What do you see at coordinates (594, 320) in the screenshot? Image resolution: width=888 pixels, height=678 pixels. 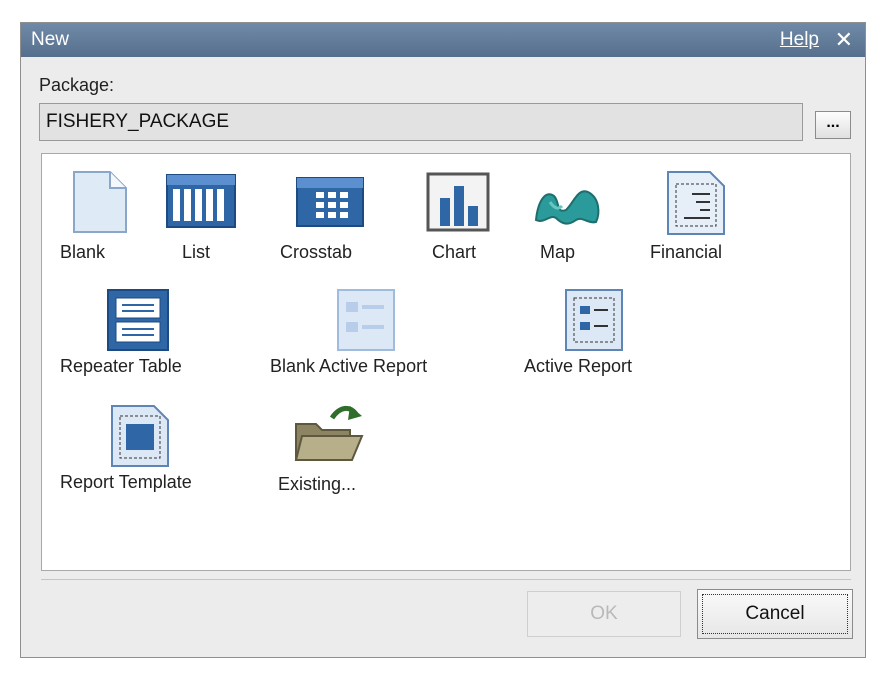 I see `active-report-icon` at bounding box center [594, 320].